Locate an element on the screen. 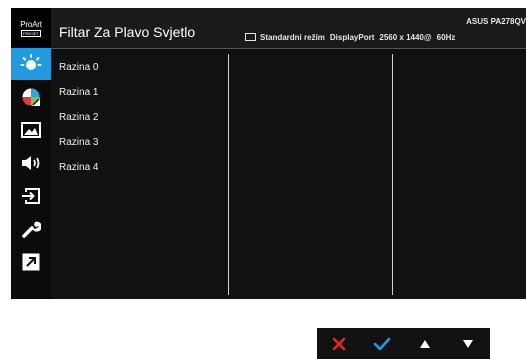 This screenshot has height=359, width=526. bluelight-filter-icon is located at coordinates (31, 62).